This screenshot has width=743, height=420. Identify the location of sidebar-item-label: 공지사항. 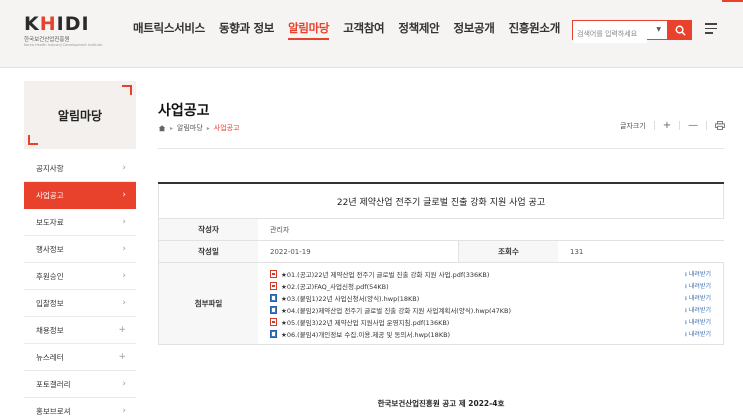
(50, 168).